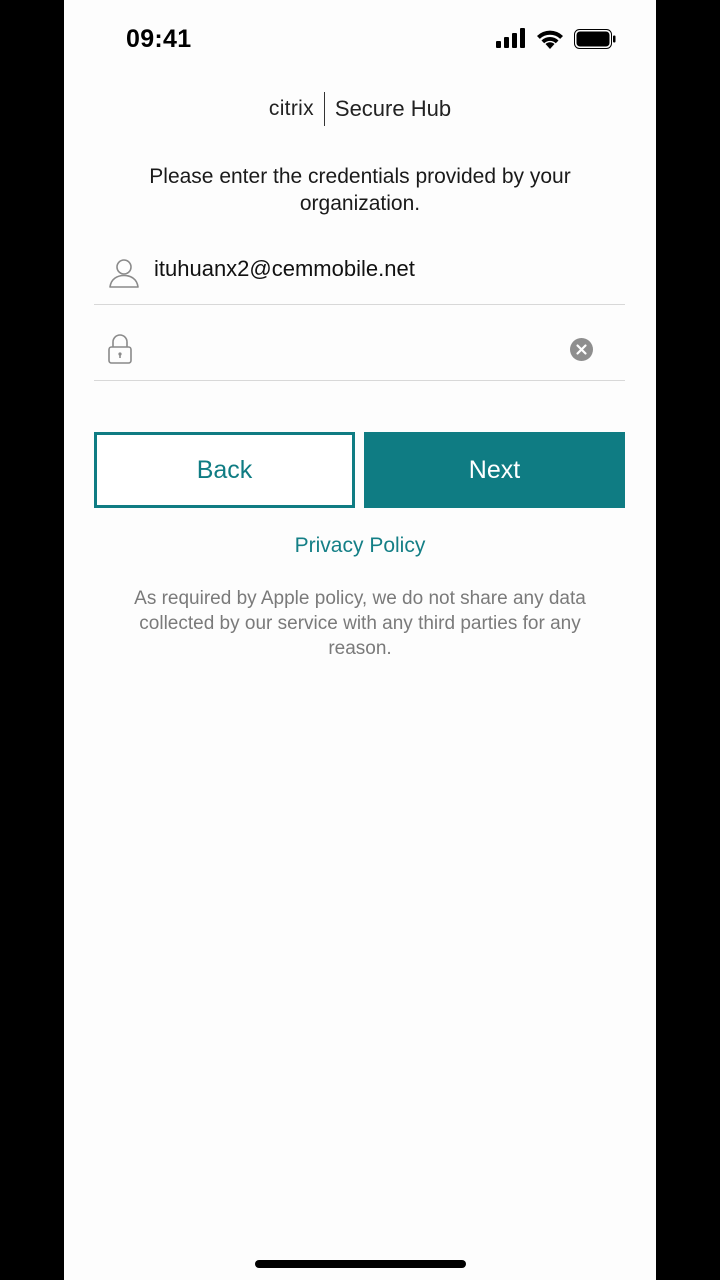 The width and height of the screenshot is (720, 1280). I want to click on status-time: 09:41, so click(159, 39).